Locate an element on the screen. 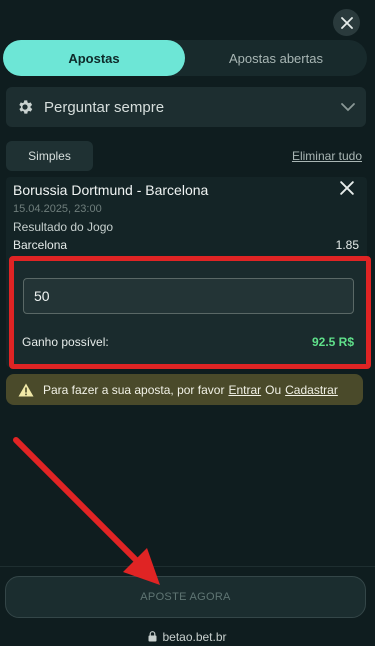 Image resolution: width=375 pixels, height=646 pixels. odds-value: 1.85 is located at coordinates (347, 245).